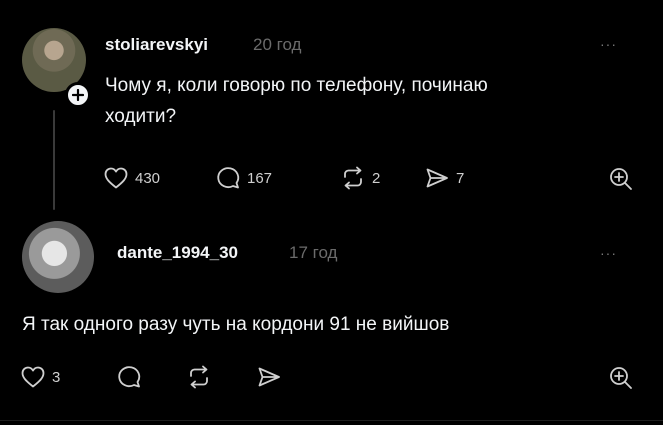 The width and height of the screenshot is (663, 425). I want to click on bottom-divider, so click(331, 420).